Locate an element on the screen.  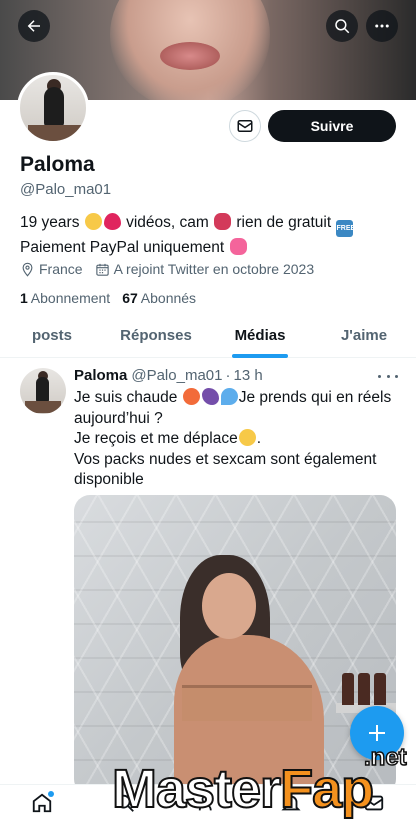
tweet-header: Paloma @Palo_ma01 · 13 h is located at coordinates (168, 375).